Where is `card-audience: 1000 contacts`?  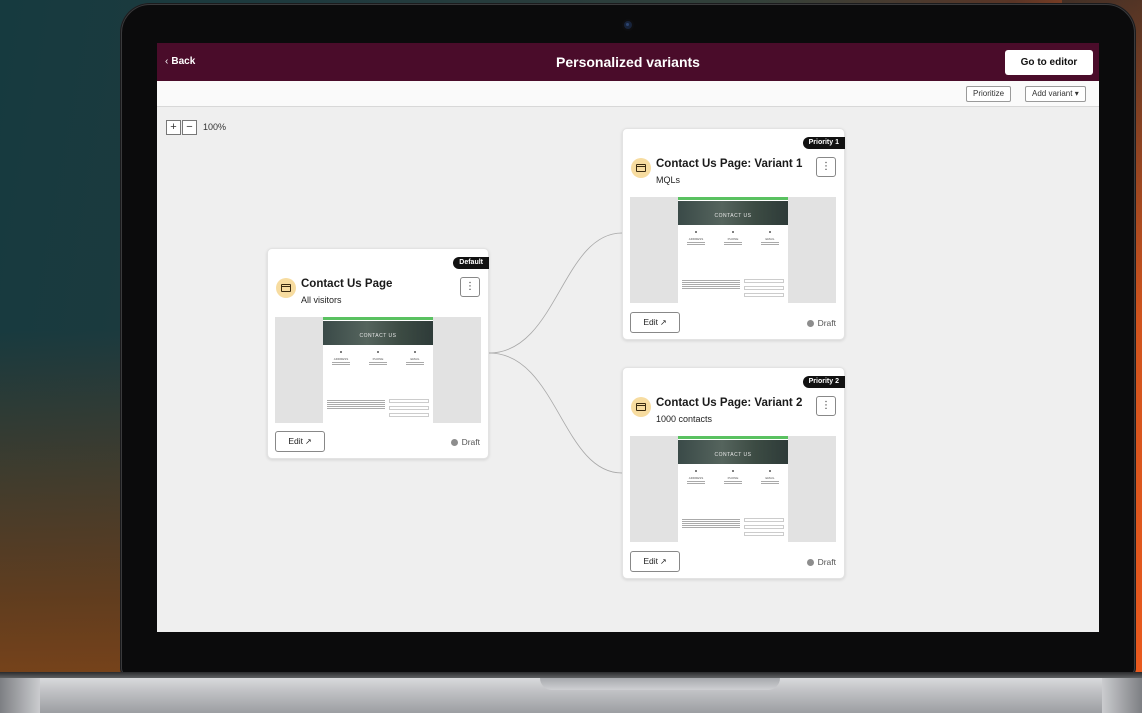 card-audience: 1000 contacts is located at coordinates (684, 419).